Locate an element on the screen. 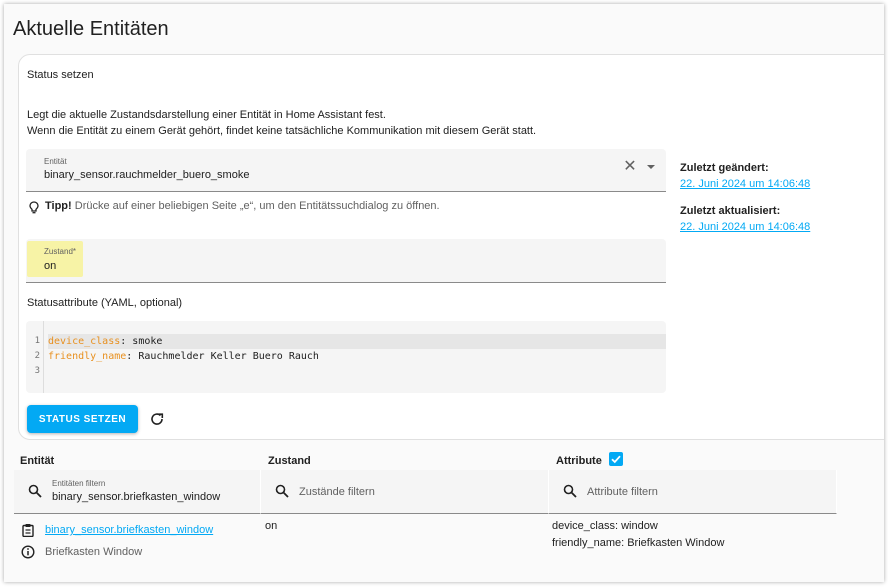 The height and width of the screenshot is (588, 888). attributes-filter: Attribute filtern is located at coordinates (693, 492).